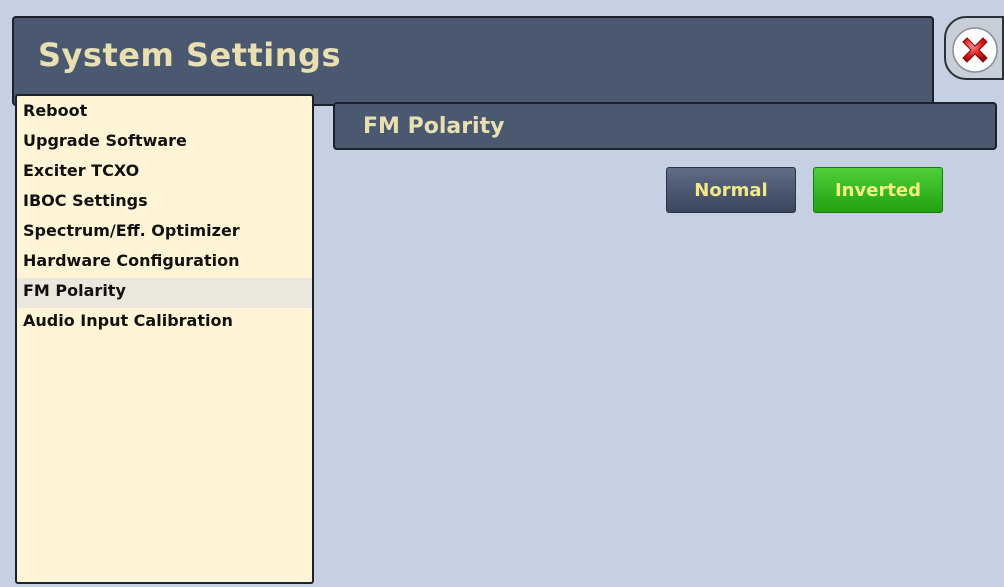 The image size is (1004, 587). I want to click on sidebar-item-exciter-tcxo: Exciter TCXO, so click(164, 173).